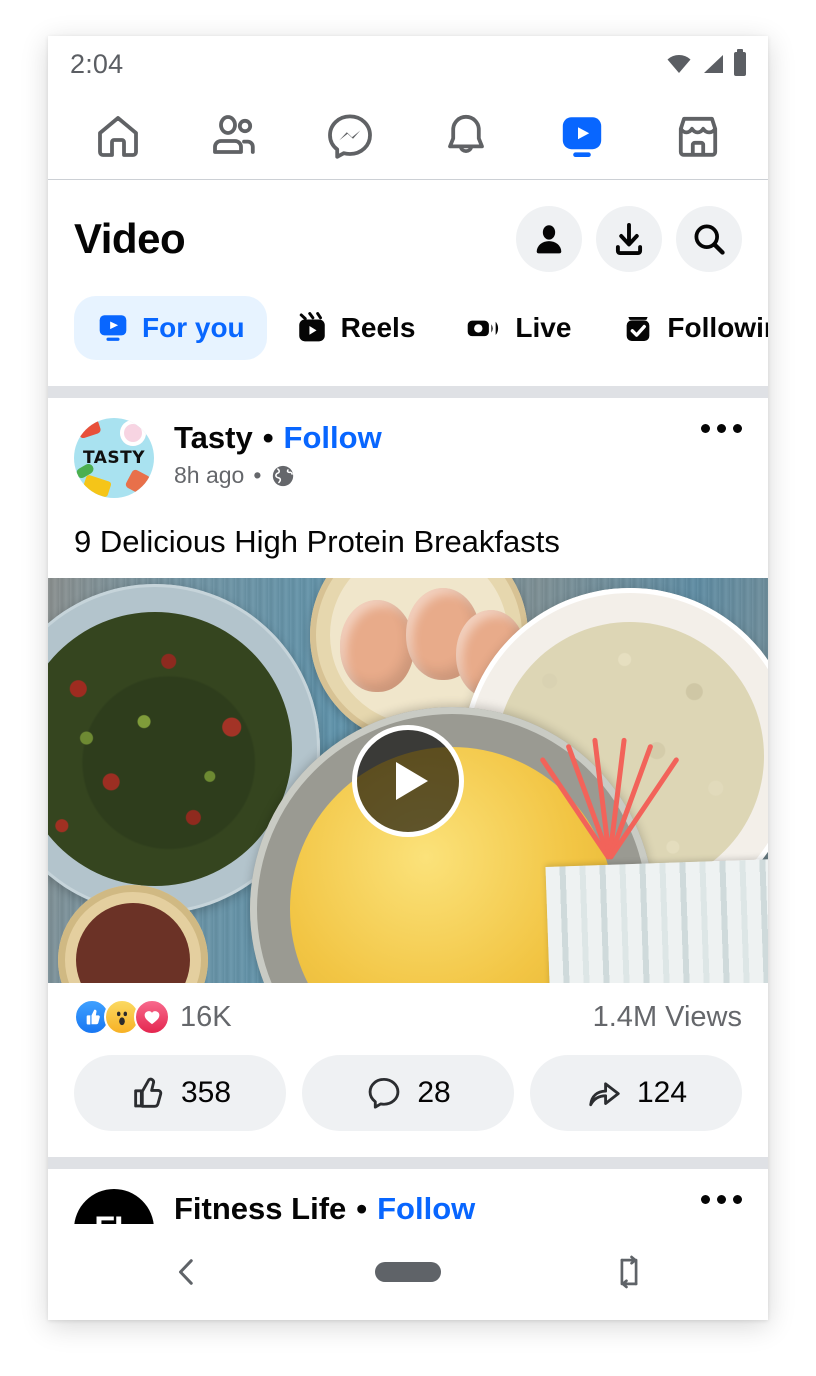  Describe the element at coordinates (667, 1016) in the screenshot. I see `view-count: 1.4M Views` at that location.